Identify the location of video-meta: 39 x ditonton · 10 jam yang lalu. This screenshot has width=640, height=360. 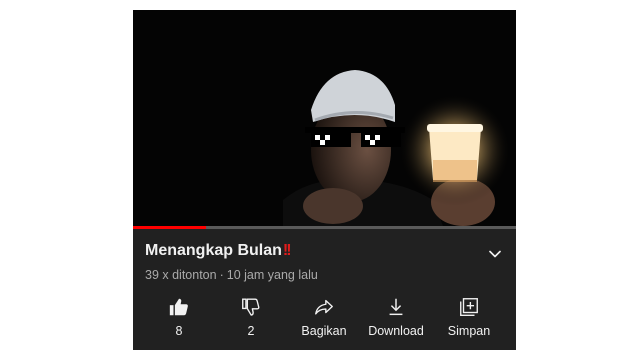
(231, 275).